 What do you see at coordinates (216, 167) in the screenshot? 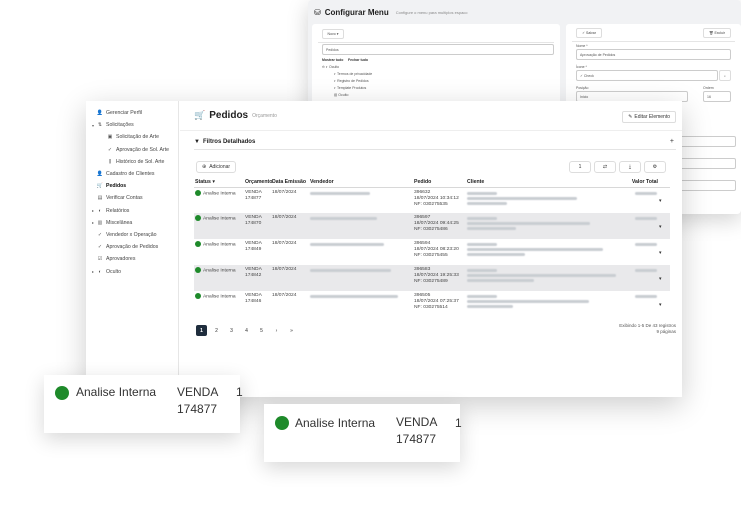
I see `add-button: ⊕ Adicionar` at bounding box center [216, 167].